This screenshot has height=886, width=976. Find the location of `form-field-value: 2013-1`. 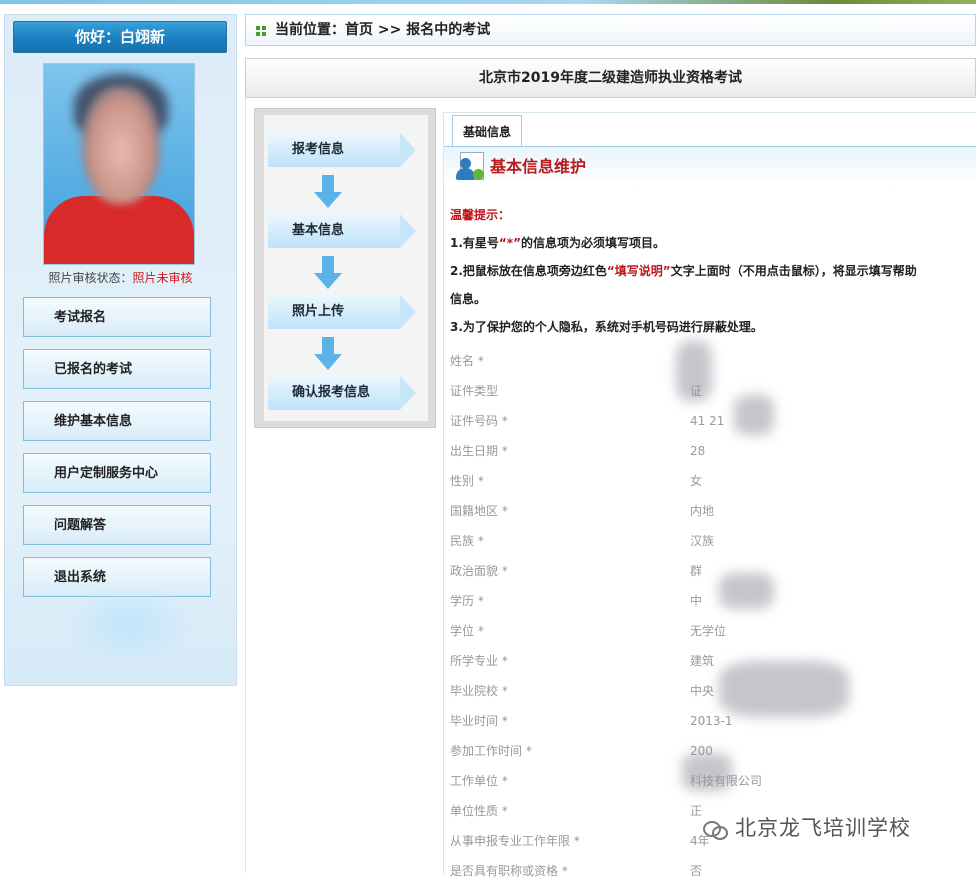

form-field-value: 2013-1 is located at coordinates (711, 721).